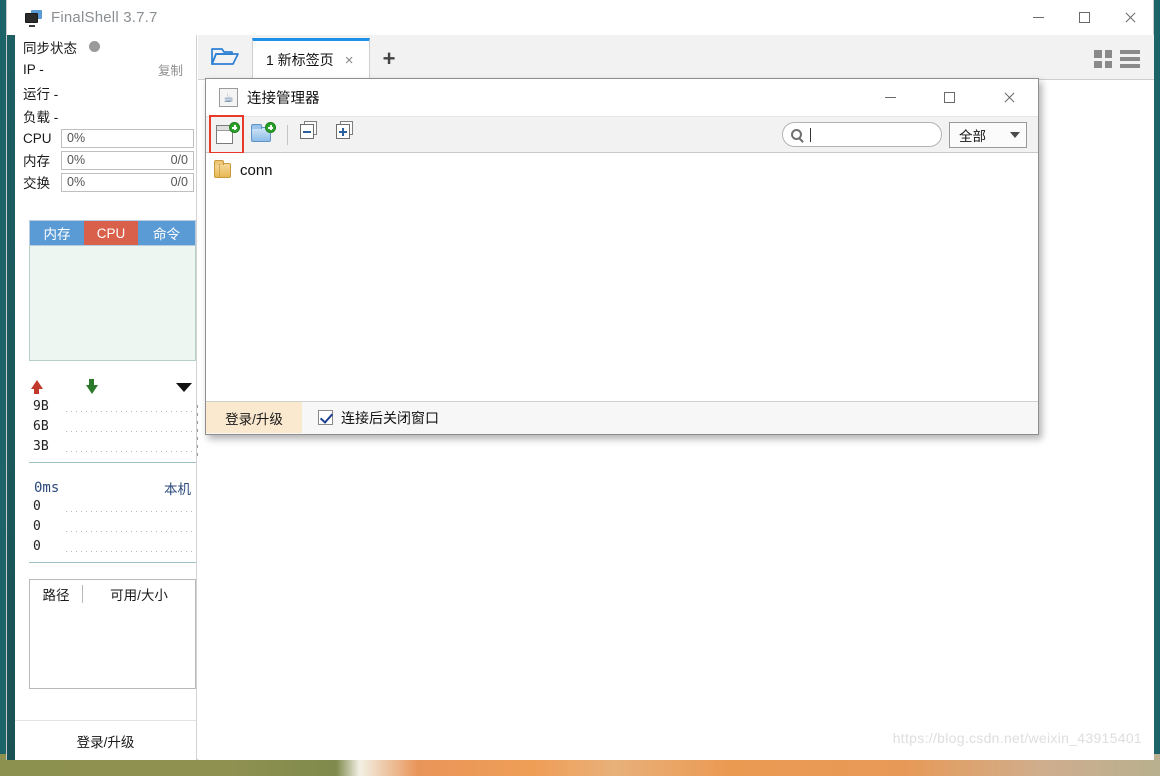 Image resolution: width=1160 pixels, height=776 pixels. I want to click on list-view-icon, so click(1130, 59).